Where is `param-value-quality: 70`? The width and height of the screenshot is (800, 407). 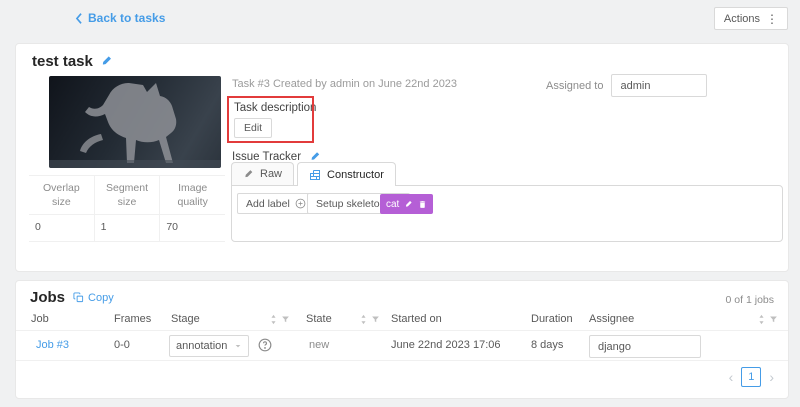
param-value-quality: 70 is located at coordinates (172, 227).